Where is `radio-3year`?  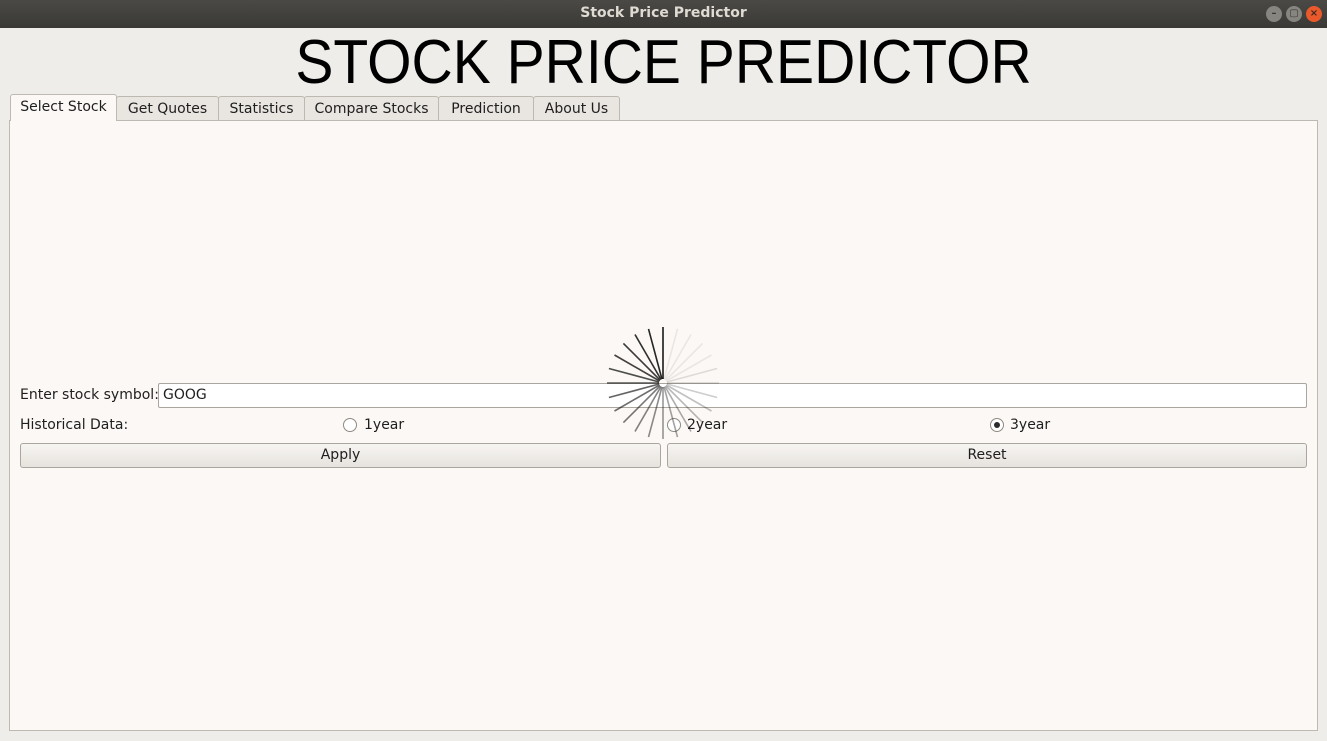 radio-3year is located at coordinates (997, 425).